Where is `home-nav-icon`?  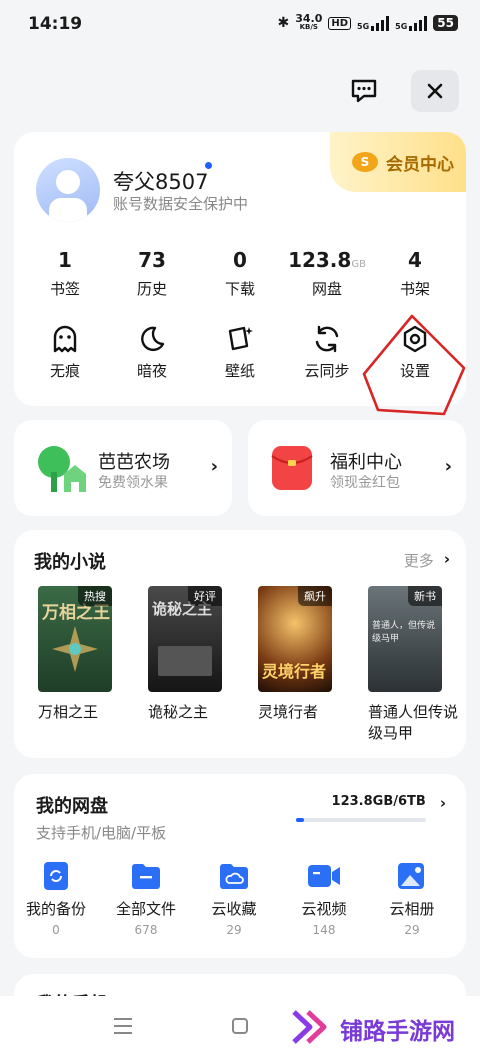 home-nav-icon is located at coordinates (240, 1026).